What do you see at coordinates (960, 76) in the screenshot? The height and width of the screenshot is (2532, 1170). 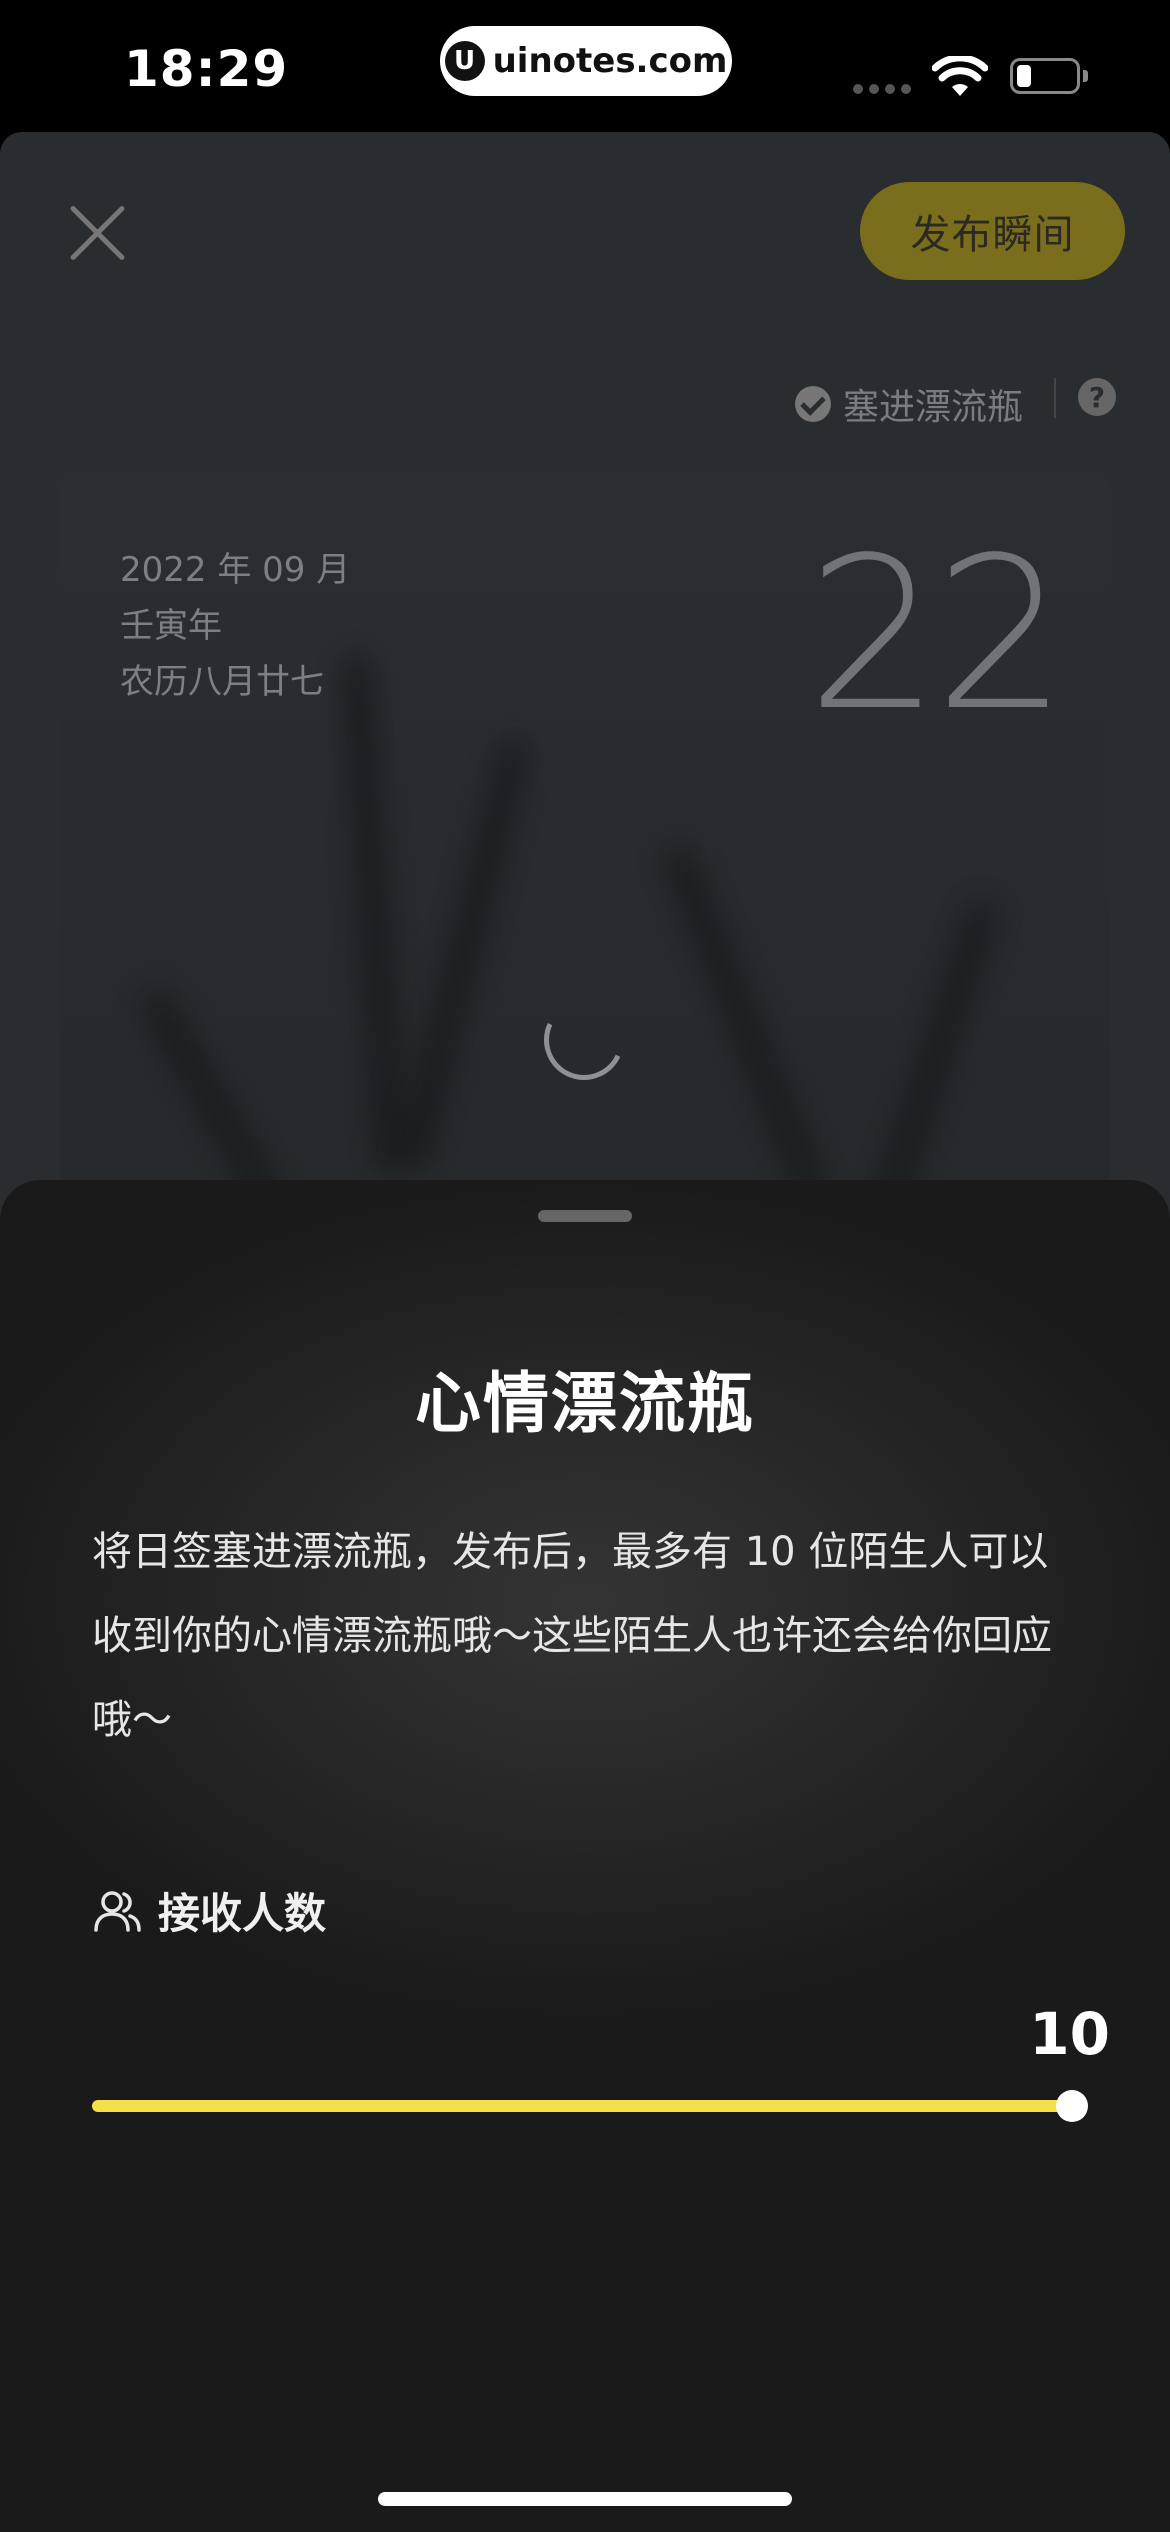 I see `wifi-icon` at bounding box center [960, 76].